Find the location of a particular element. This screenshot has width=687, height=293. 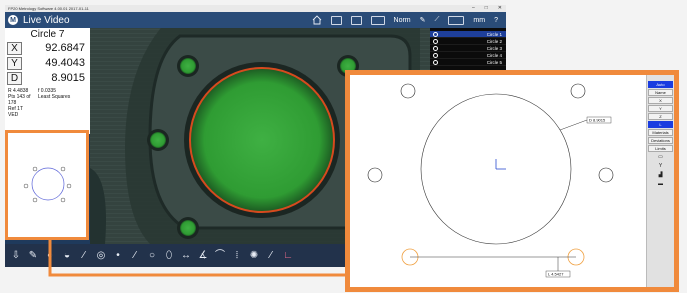

axis-button-x: X is located at coordinates (14, 48).